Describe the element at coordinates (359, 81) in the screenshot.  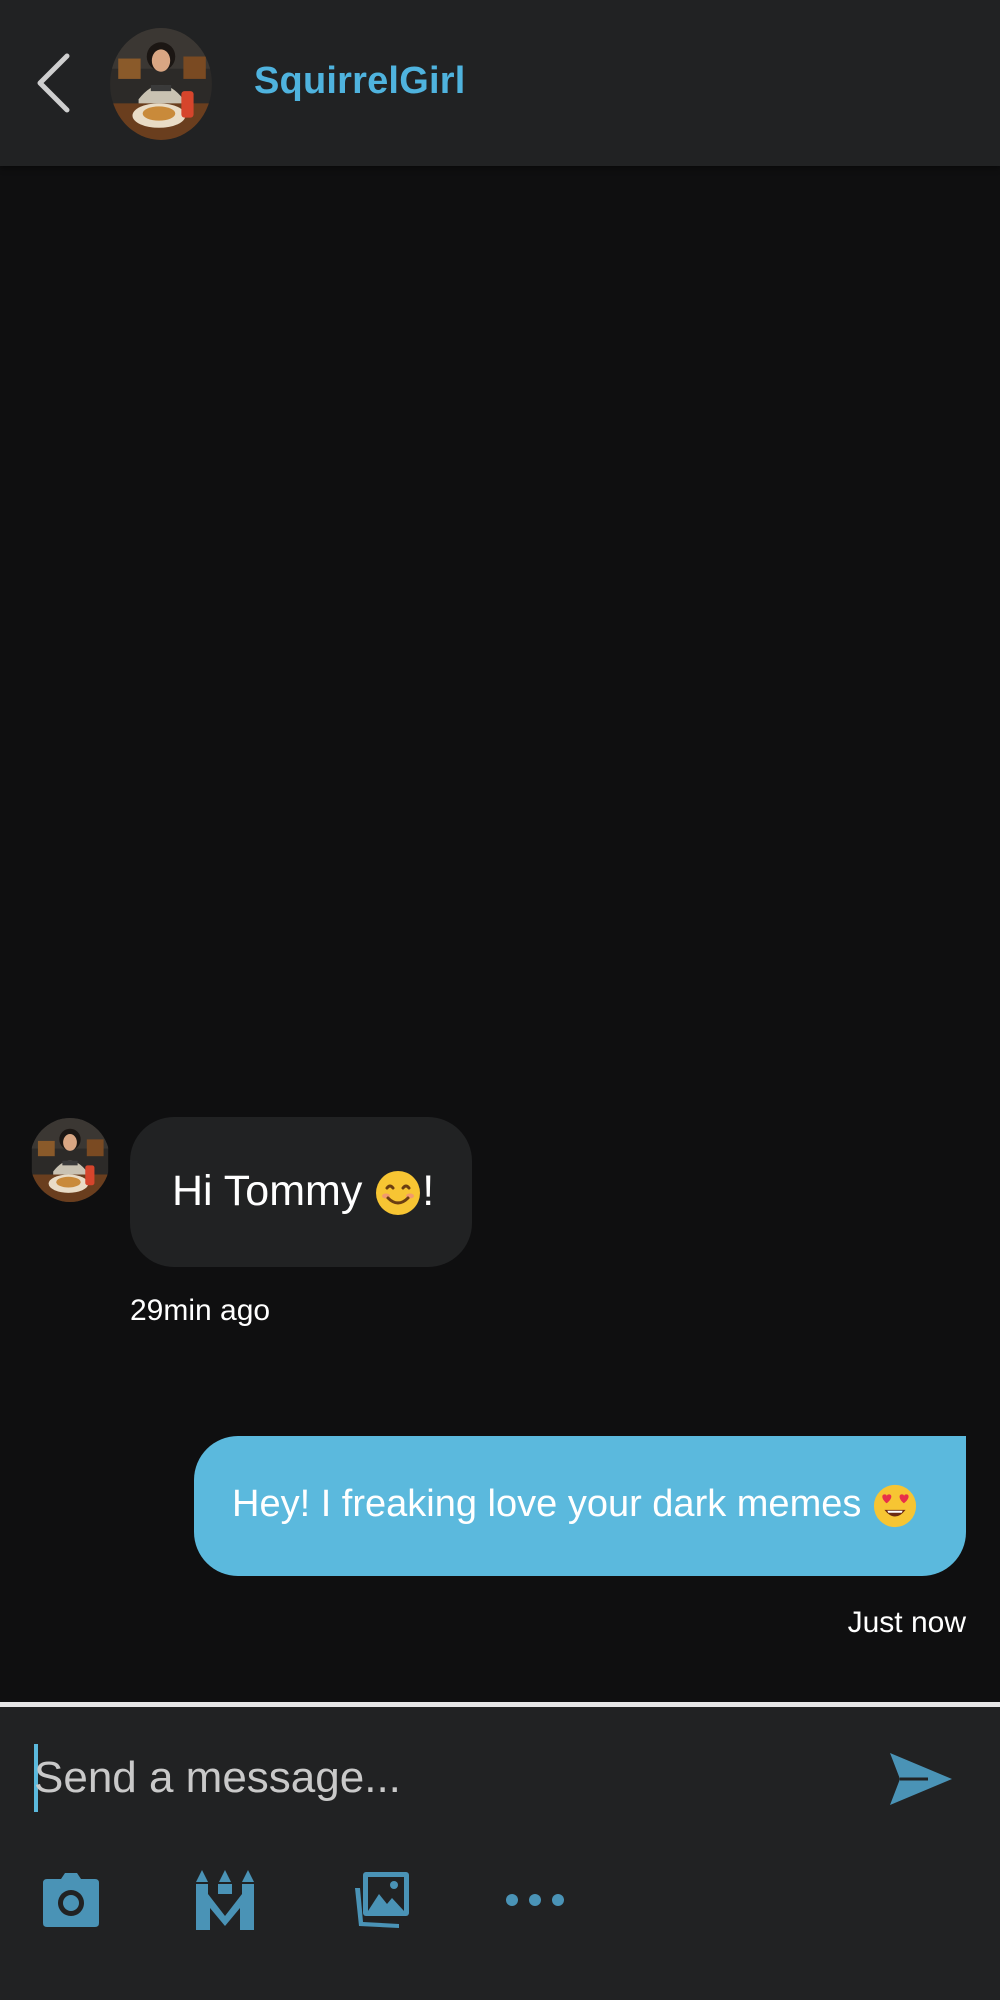
I see `contact-name: SquirrelGirl` at that location.